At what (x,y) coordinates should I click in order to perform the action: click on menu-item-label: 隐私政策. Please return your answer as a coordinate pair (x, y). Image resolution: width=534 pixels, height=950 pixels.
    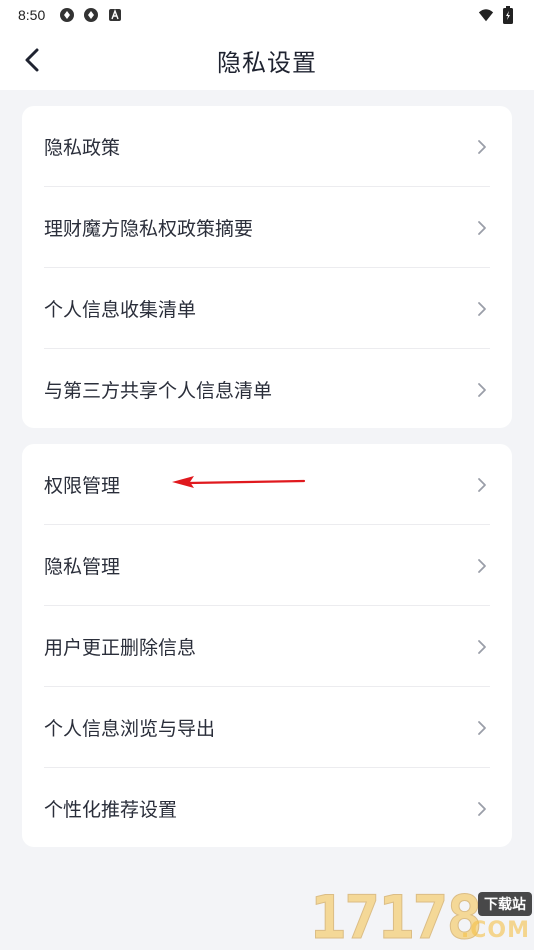
    Looking at the image, I should click on (82, 148).